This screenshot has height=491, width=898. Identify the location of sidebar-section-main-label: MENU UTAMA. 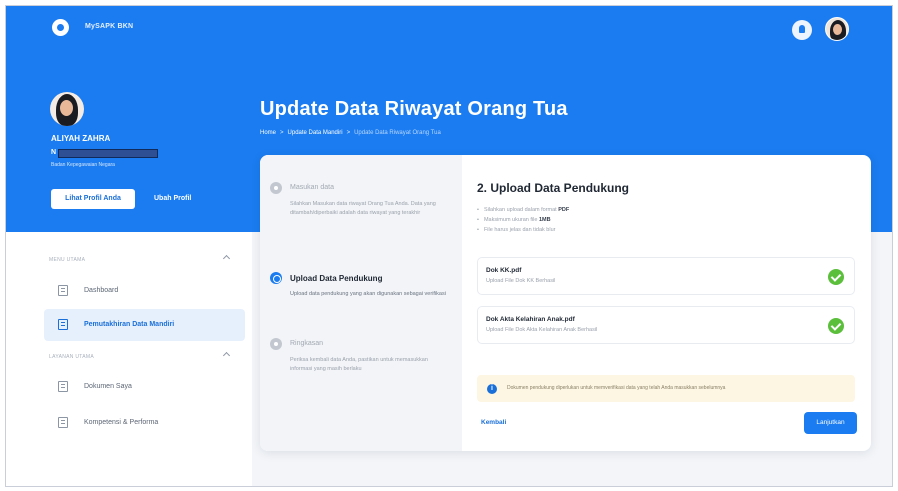
(67, 260).